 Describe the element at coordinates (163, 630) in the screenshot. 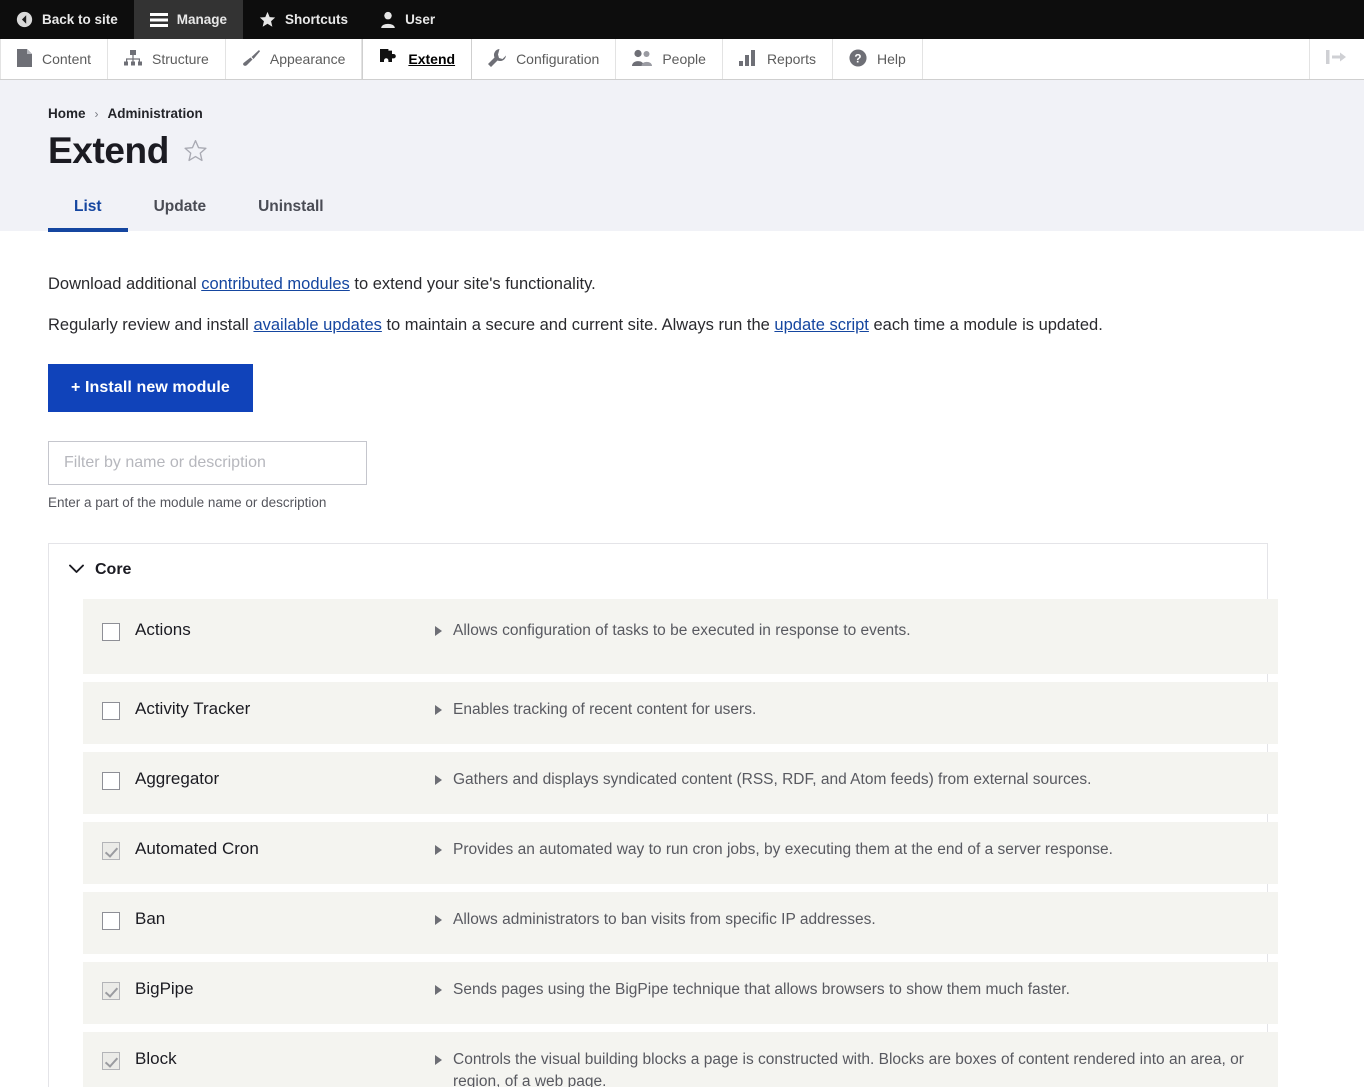

I see `module-name: Actions` at that location.